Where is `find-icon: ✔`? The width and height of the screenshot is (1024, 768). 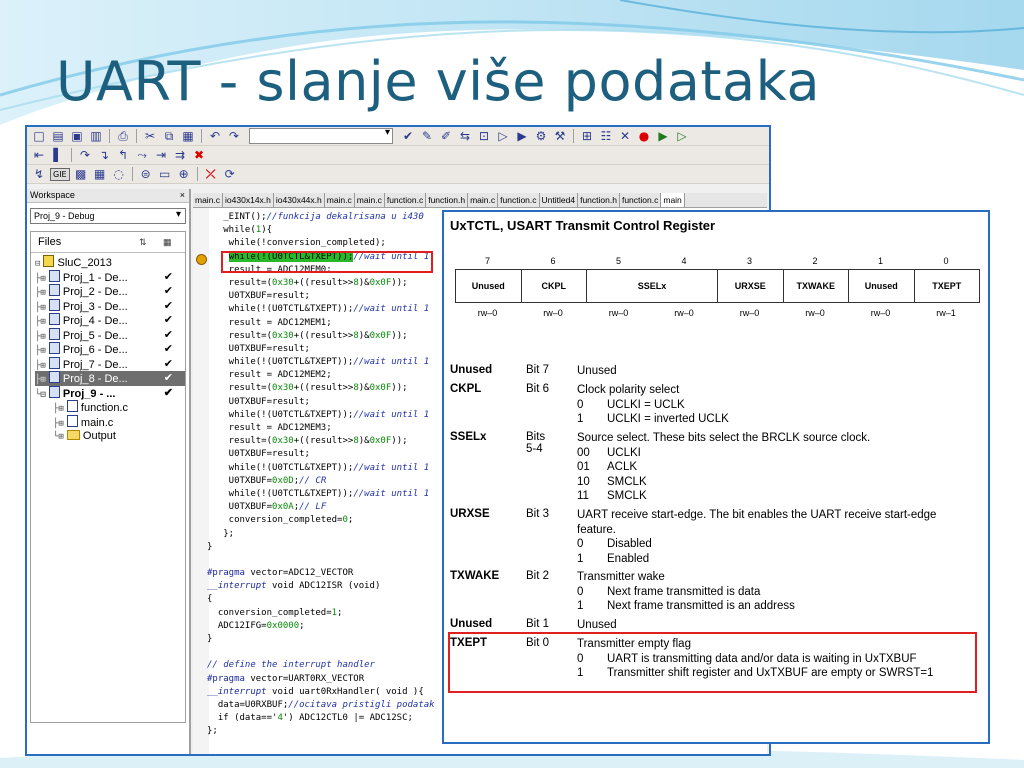
find-icon: ✔ is located at coordinates (408, 136).